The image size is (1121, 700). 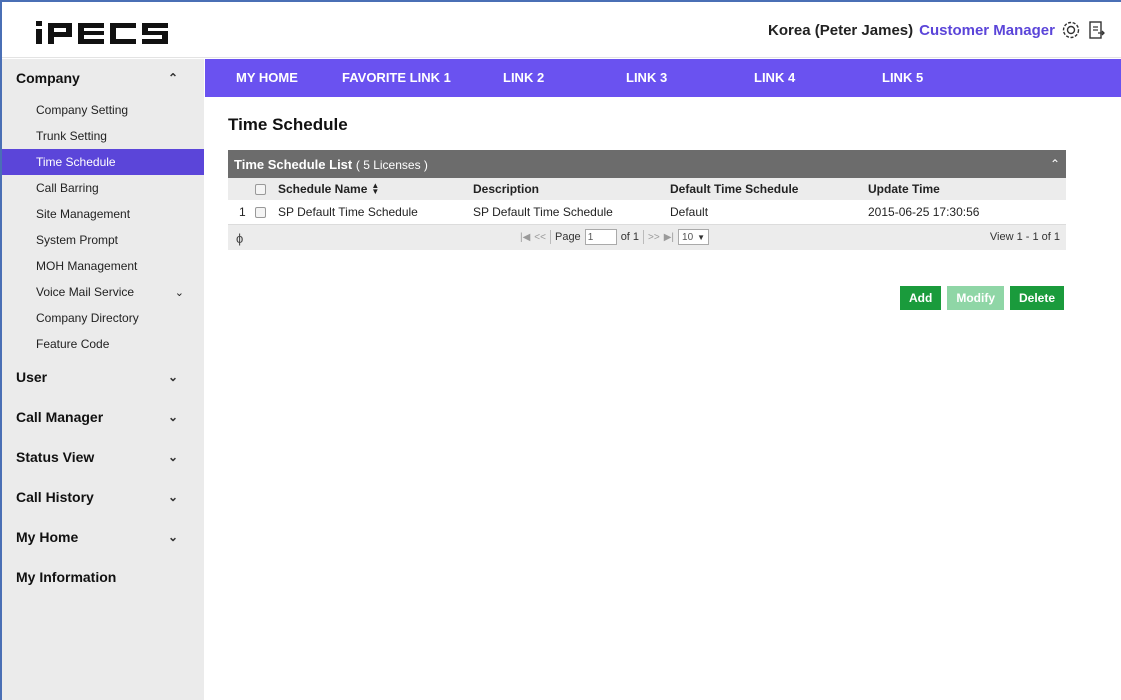 What do you see at coordinates (1055, 164) in the screenshot?
I see `collapse-icon: ⌃` at bounding box center [1055, 164].